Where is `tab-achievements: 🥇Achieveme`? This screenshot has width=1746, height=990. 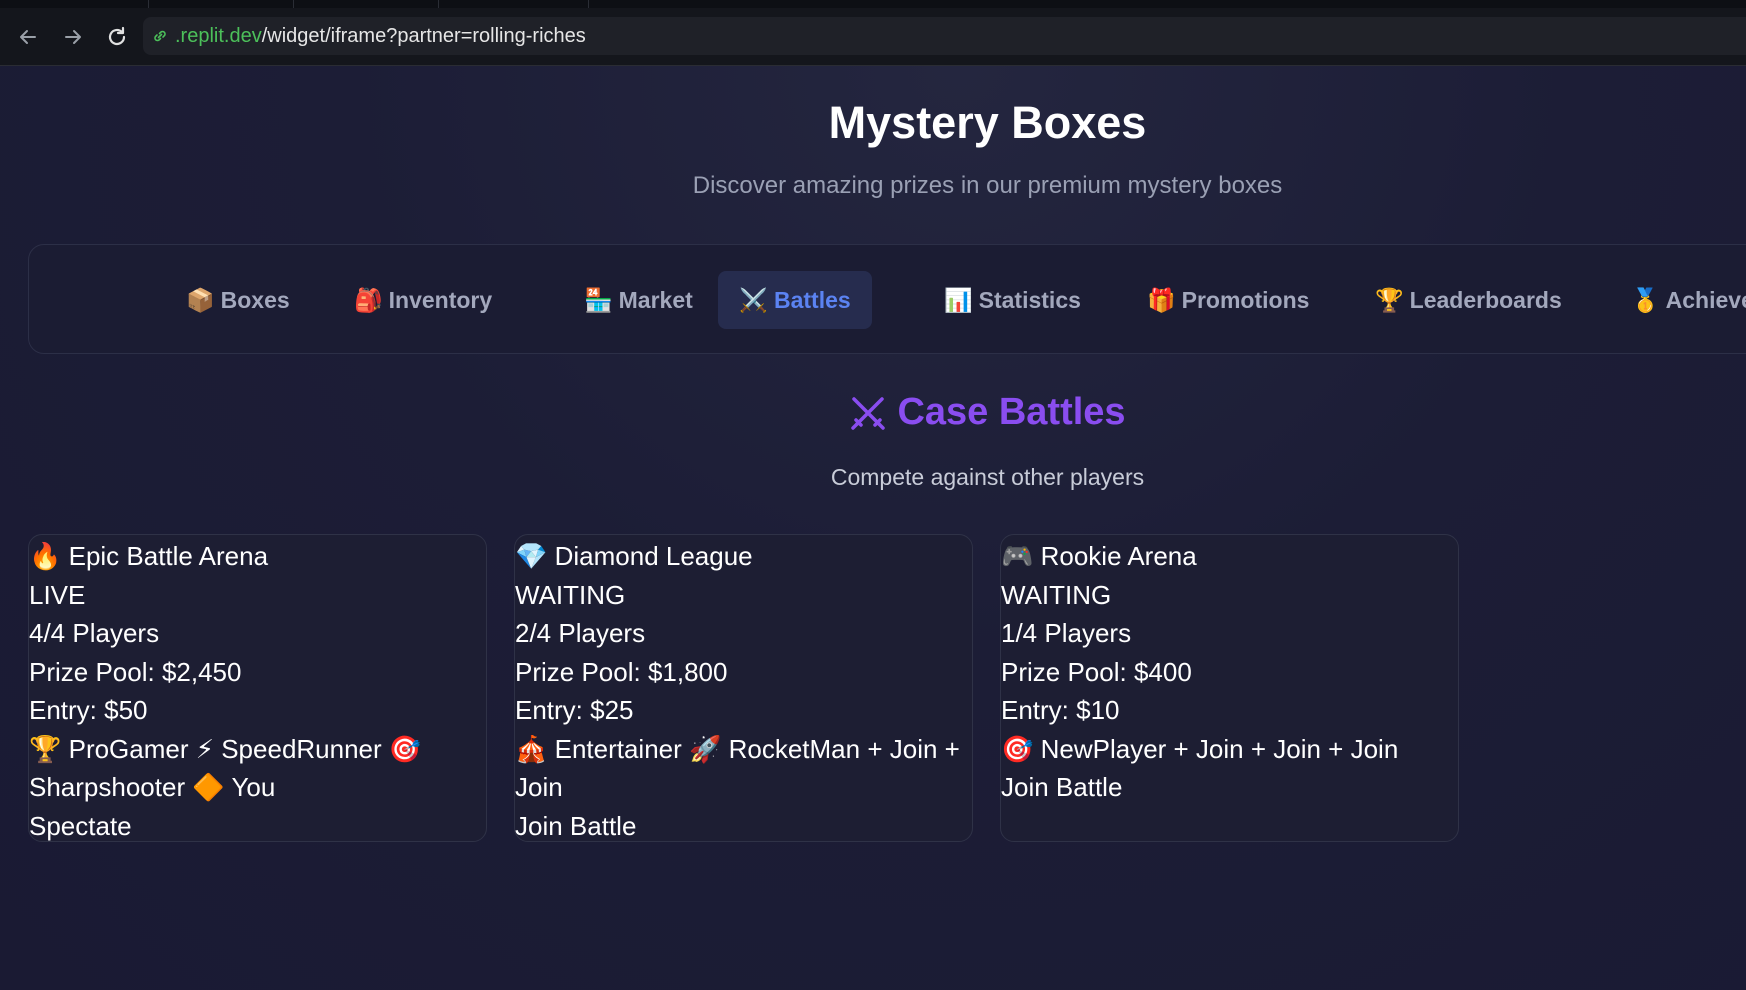
tab-achievements: 🥇Achieveme is located at coordinates (1677, 300).